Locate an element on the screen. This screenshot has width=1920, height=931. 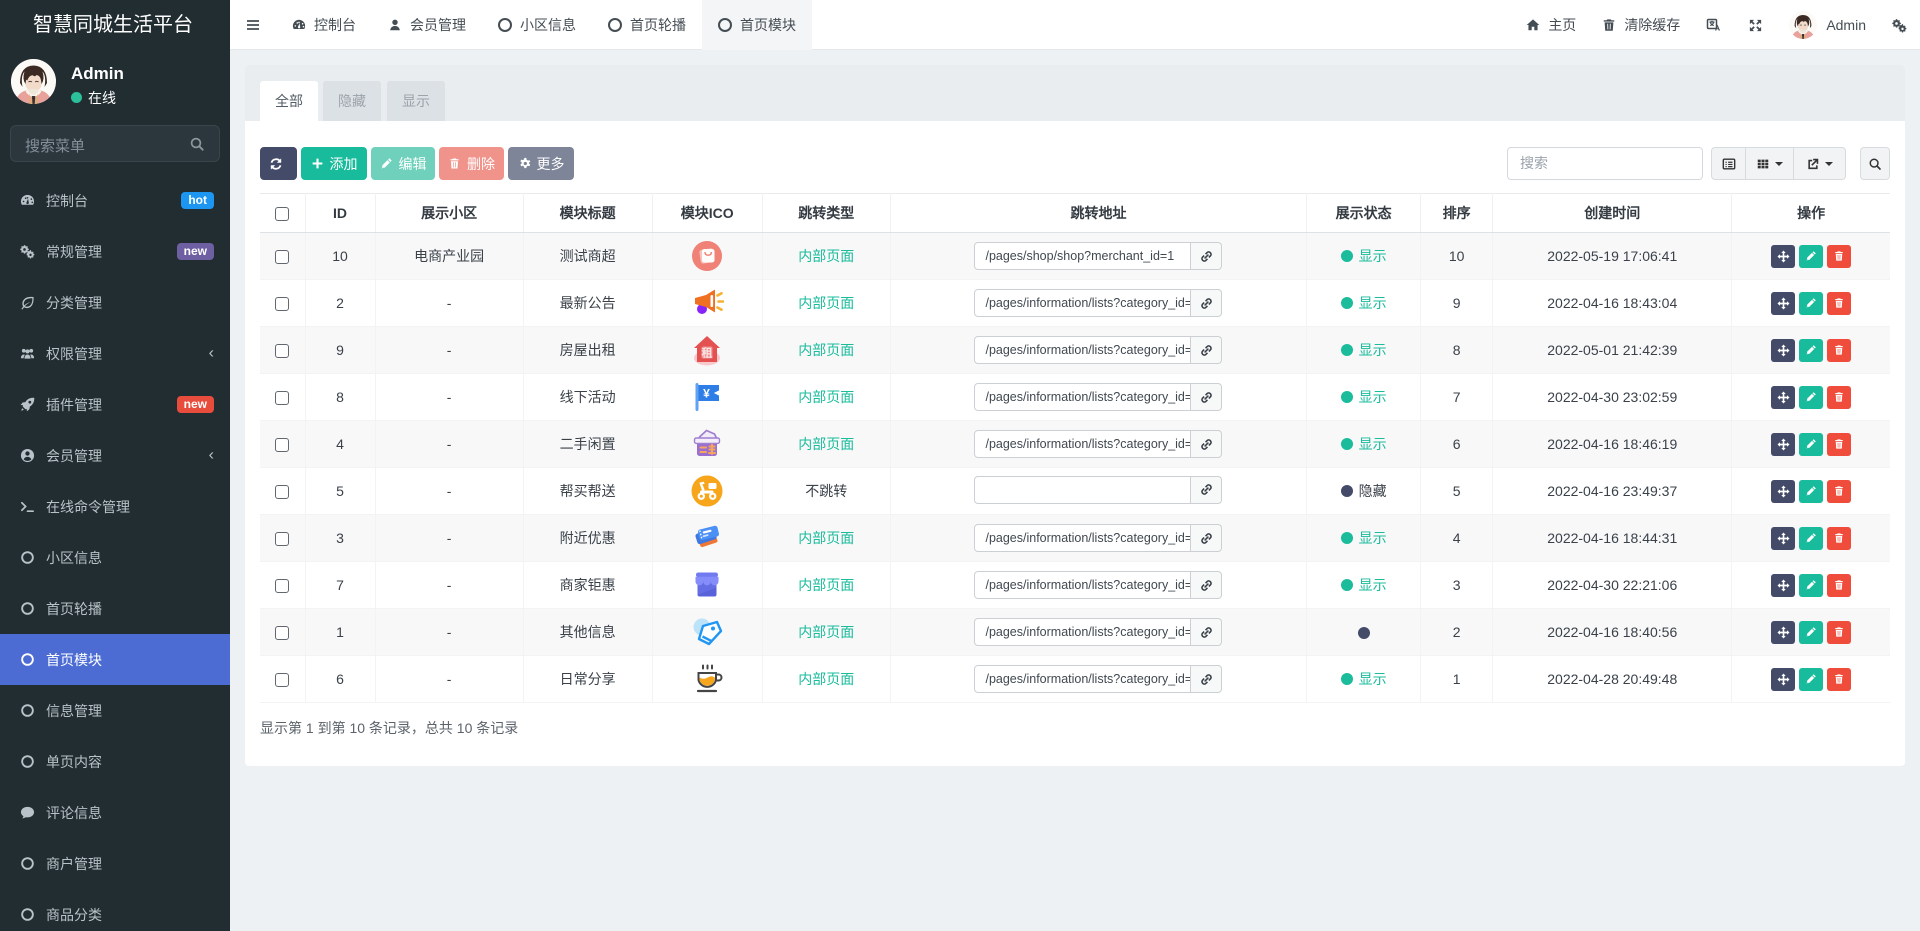
svg-text: 租 is located at coordinates (707, 353).